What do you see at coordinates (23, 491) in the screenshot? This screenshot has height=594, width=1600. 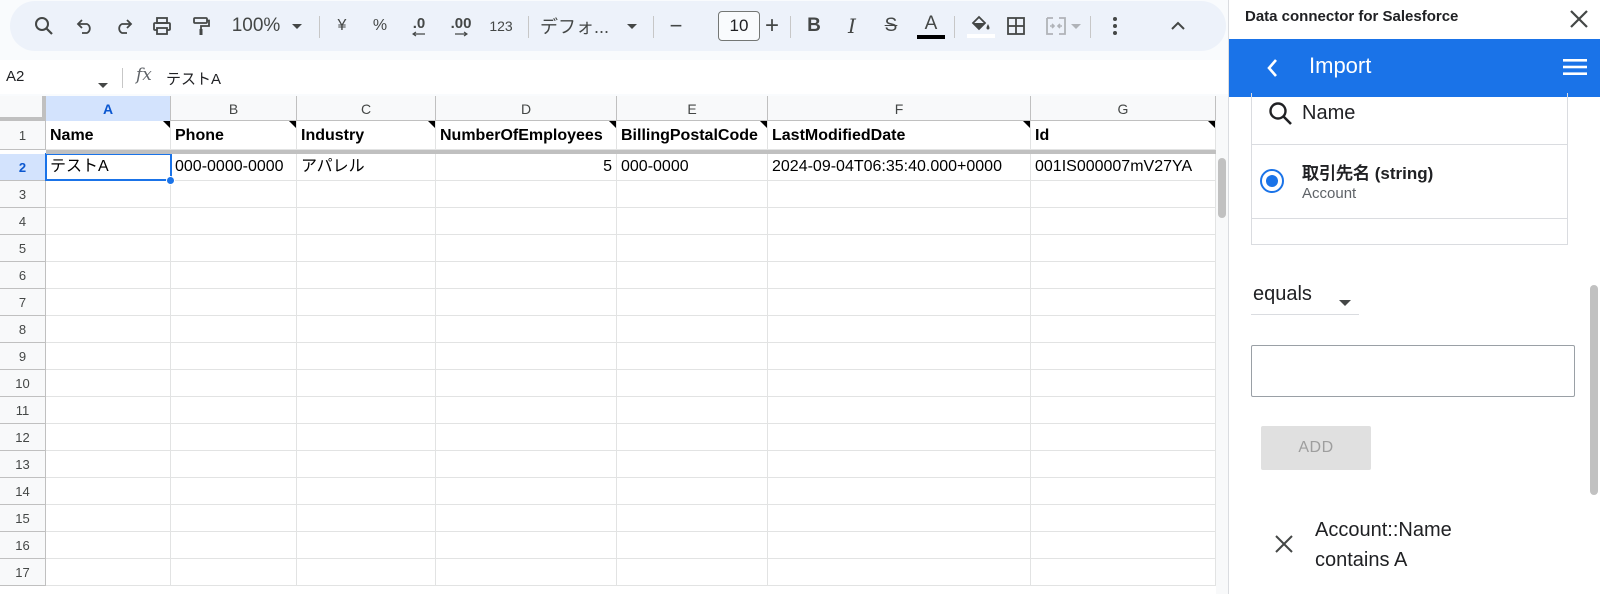 I see `row-header: 14` at bounding box center [23, 491].